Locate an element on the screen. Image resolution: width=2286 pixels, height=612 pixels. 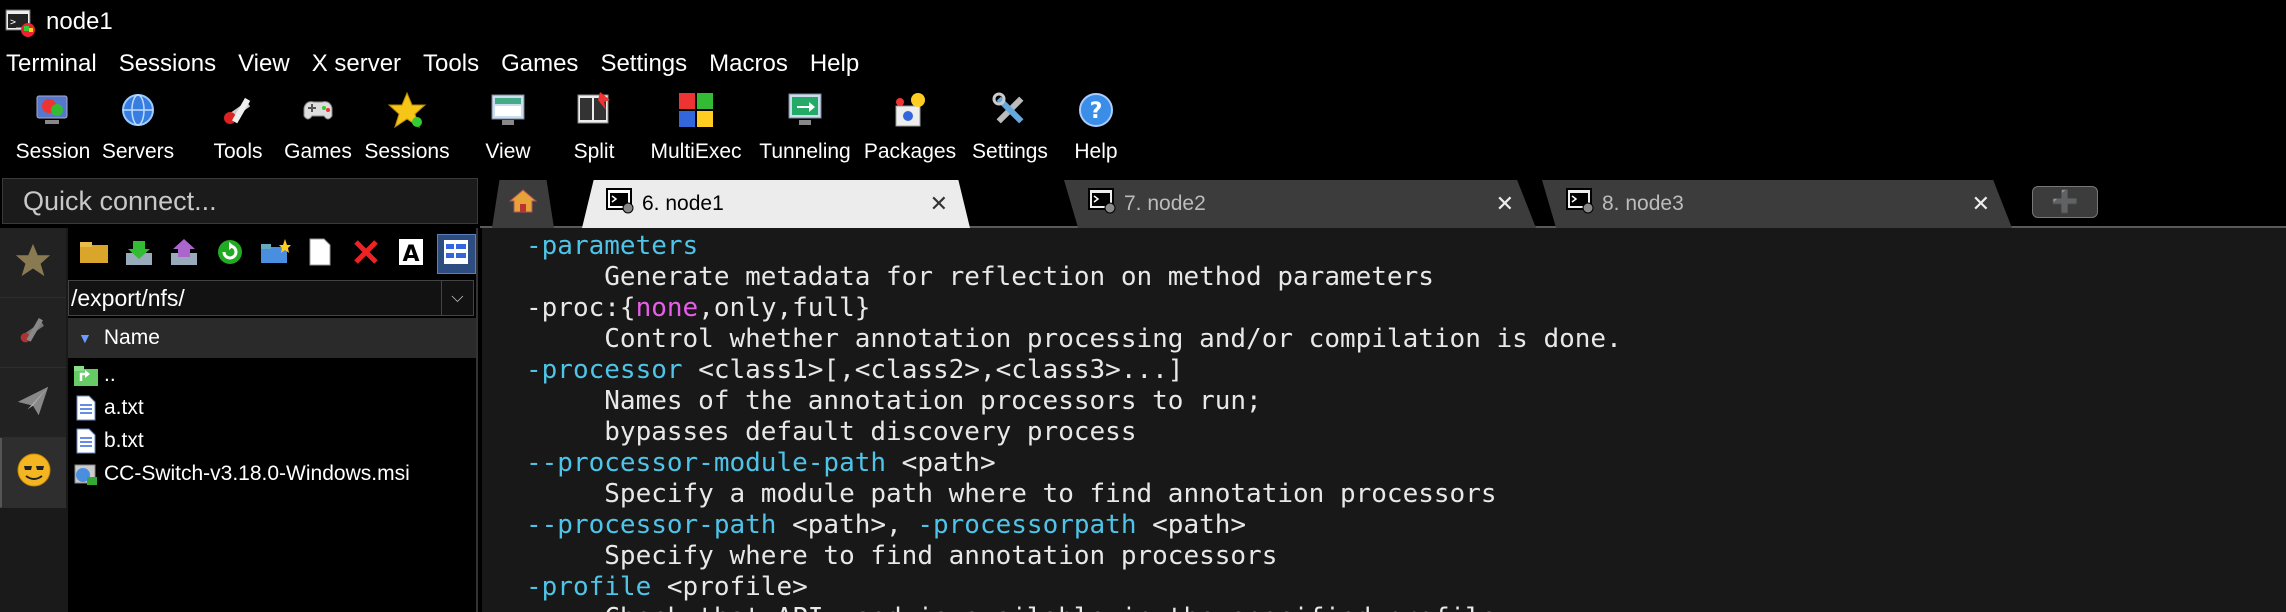
terminal-text: -parameters is located at coordinates (612, 246).